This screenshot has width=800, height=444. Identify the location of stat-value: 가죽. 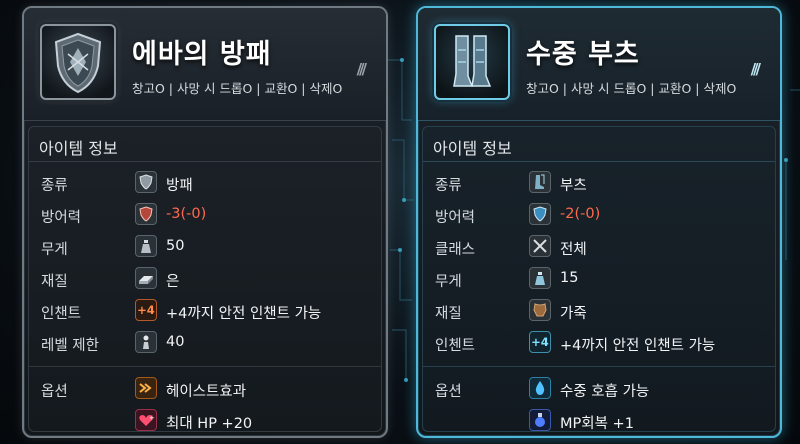
(573, 314).